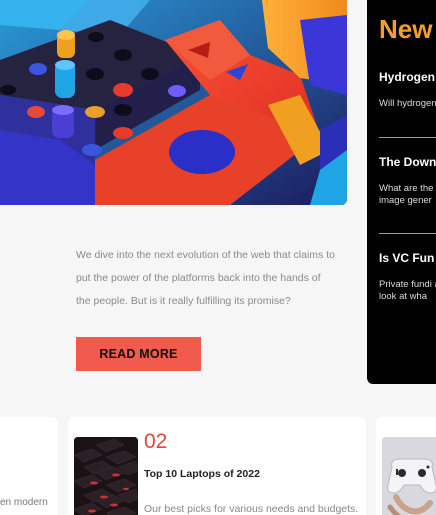 This screenshot has height=515, width=436. What do you see at coordinates (106, 476) in the screenshot?
I see `laptop-keyboard-image` at bounding box center [106, 476].